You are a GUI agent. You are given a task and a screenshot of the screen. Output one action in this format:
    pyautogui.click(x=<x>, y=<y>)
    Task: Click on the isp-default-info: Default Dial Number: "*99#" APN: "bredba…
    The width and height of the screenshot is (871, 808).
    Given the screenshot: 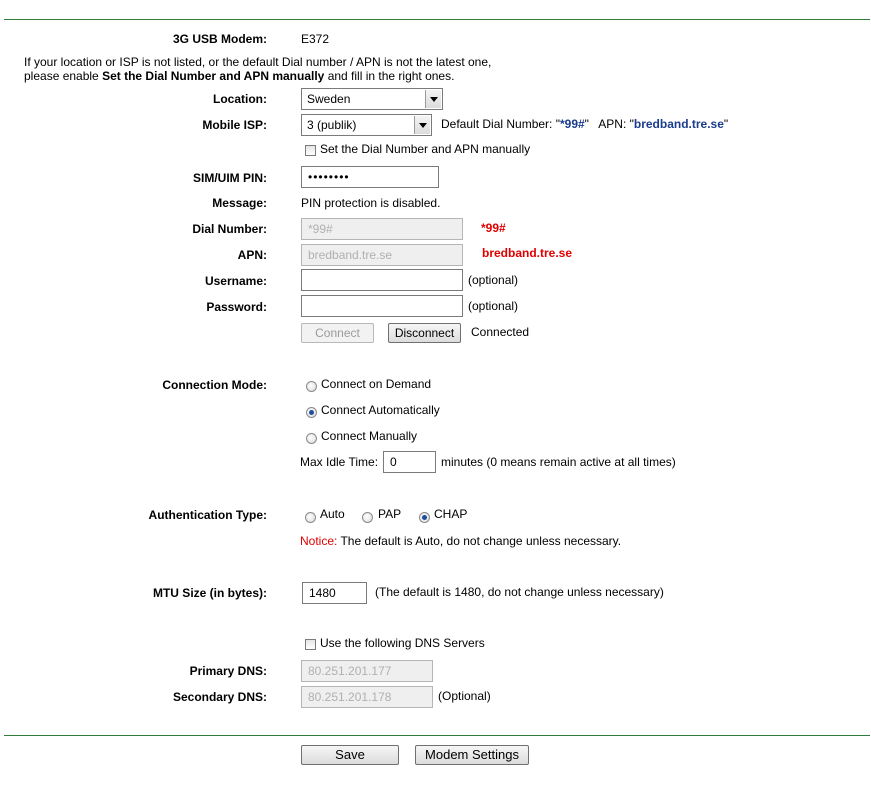 What is the action you would take?
    pyautogui.click(x=584, y=124)
    